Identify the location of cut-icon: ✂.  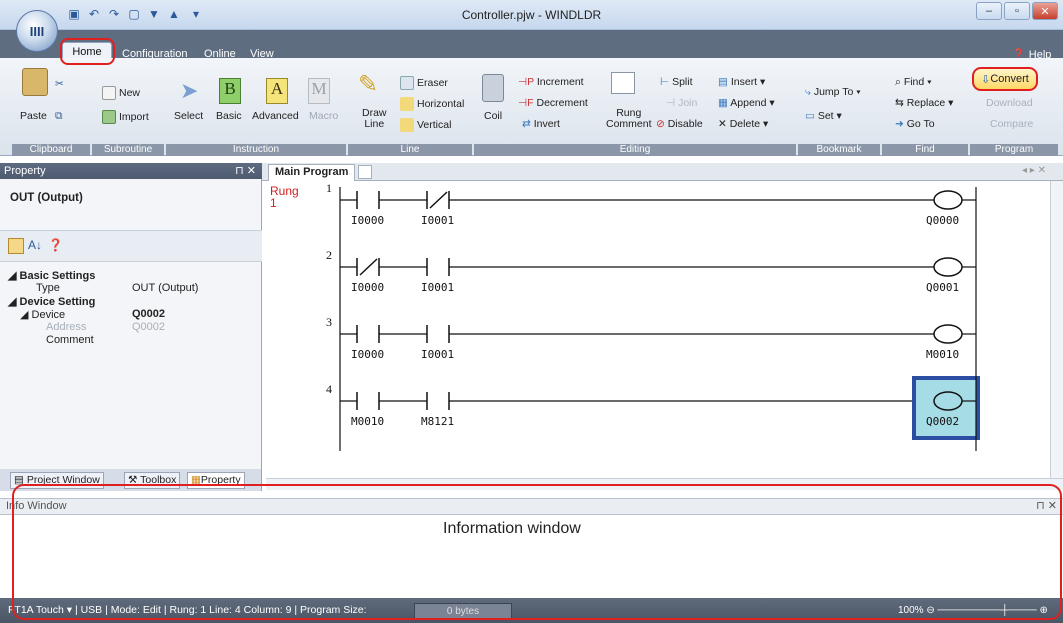
(59, 84).